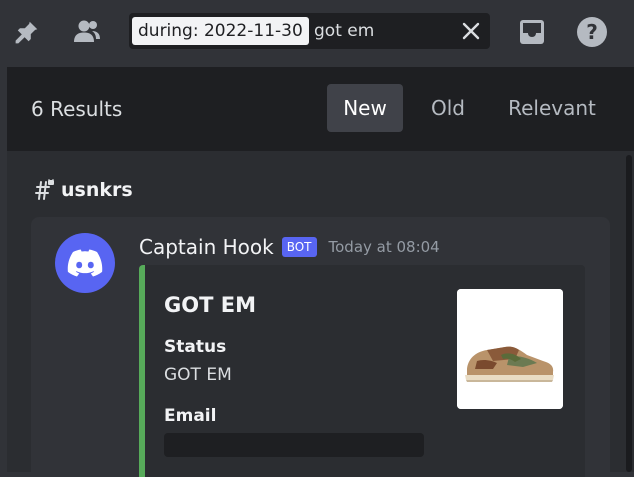  I want to click on search-input: got em, so click(344, 31).